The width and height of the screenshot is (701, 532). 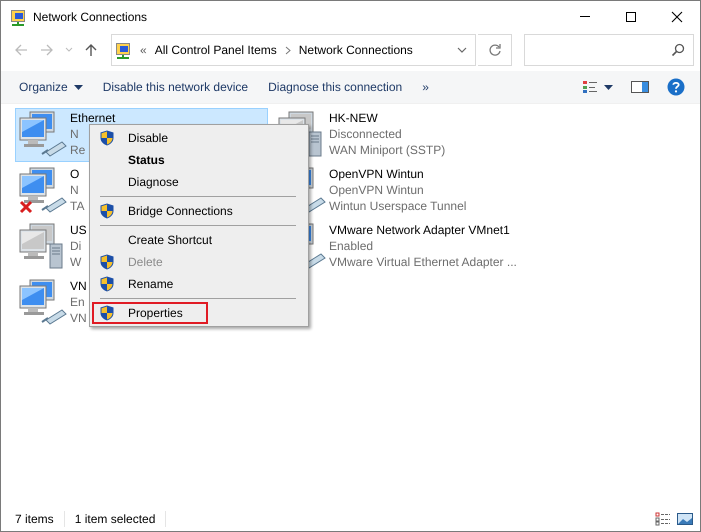 I want to click on device-name: TA, so click(x=77, y=206).